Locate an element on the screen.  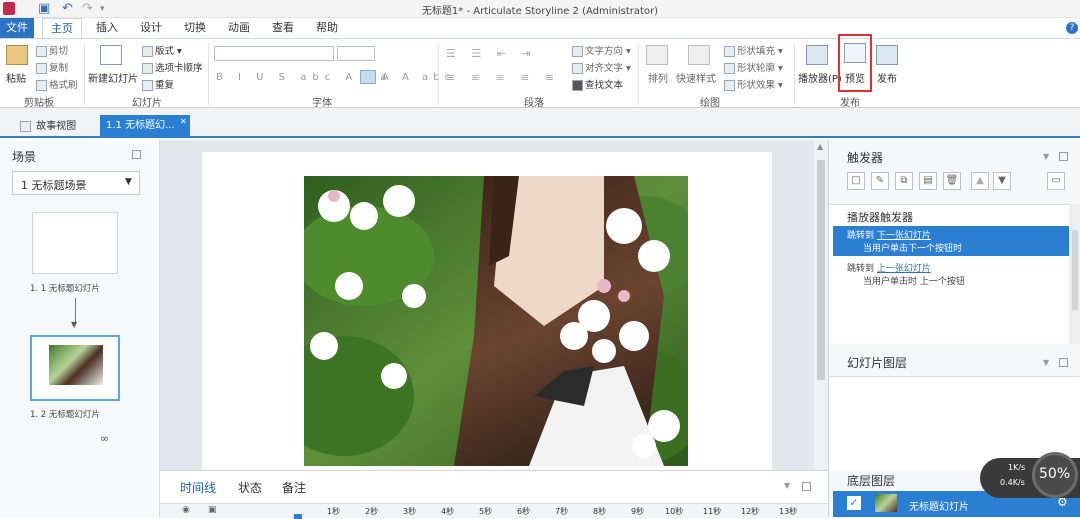
paste-icon is located at coordinates (17, 55).